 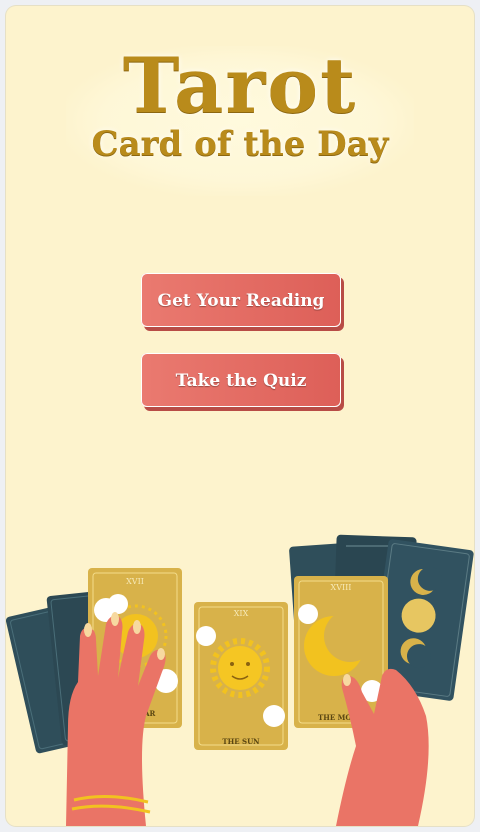 What do you see at coordinates (382, 747) in the screenshot?
I see `right-hand` at bounding box center [382, 747].